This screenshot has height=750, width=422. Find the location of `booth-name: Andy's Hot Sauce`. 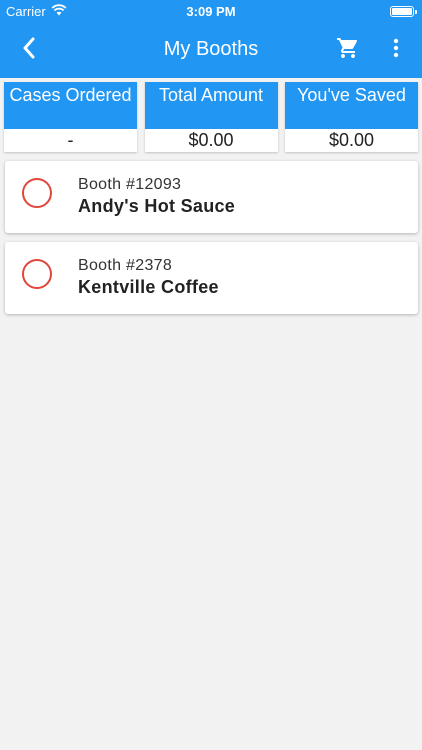

booth-name: Andy's Hot Sauce is located at coordinates (157, 206).